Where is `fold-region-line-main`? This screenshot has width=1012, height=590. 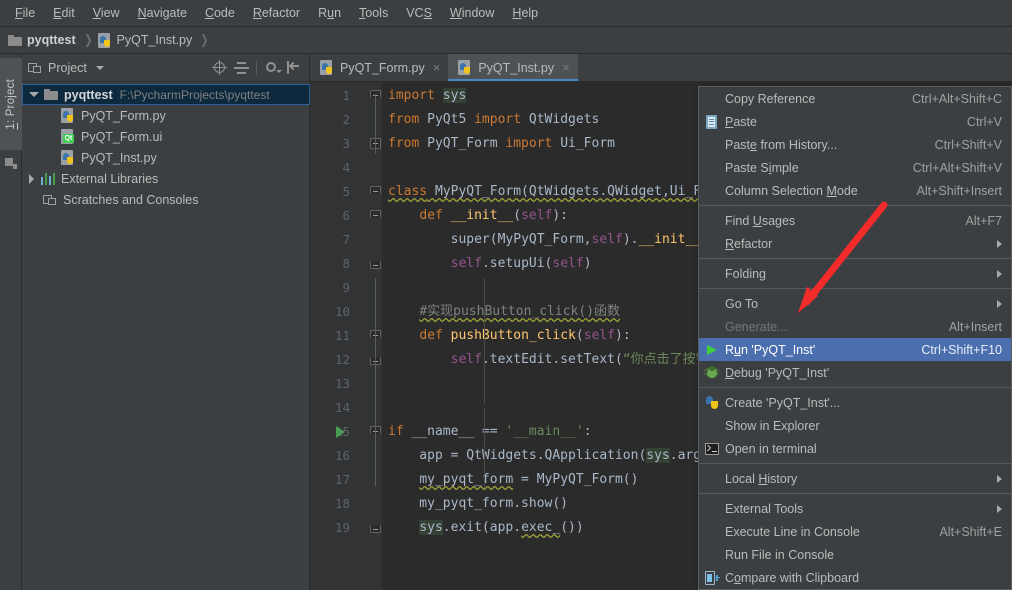 fold-region-line-main is located at coordinates (375, 446).